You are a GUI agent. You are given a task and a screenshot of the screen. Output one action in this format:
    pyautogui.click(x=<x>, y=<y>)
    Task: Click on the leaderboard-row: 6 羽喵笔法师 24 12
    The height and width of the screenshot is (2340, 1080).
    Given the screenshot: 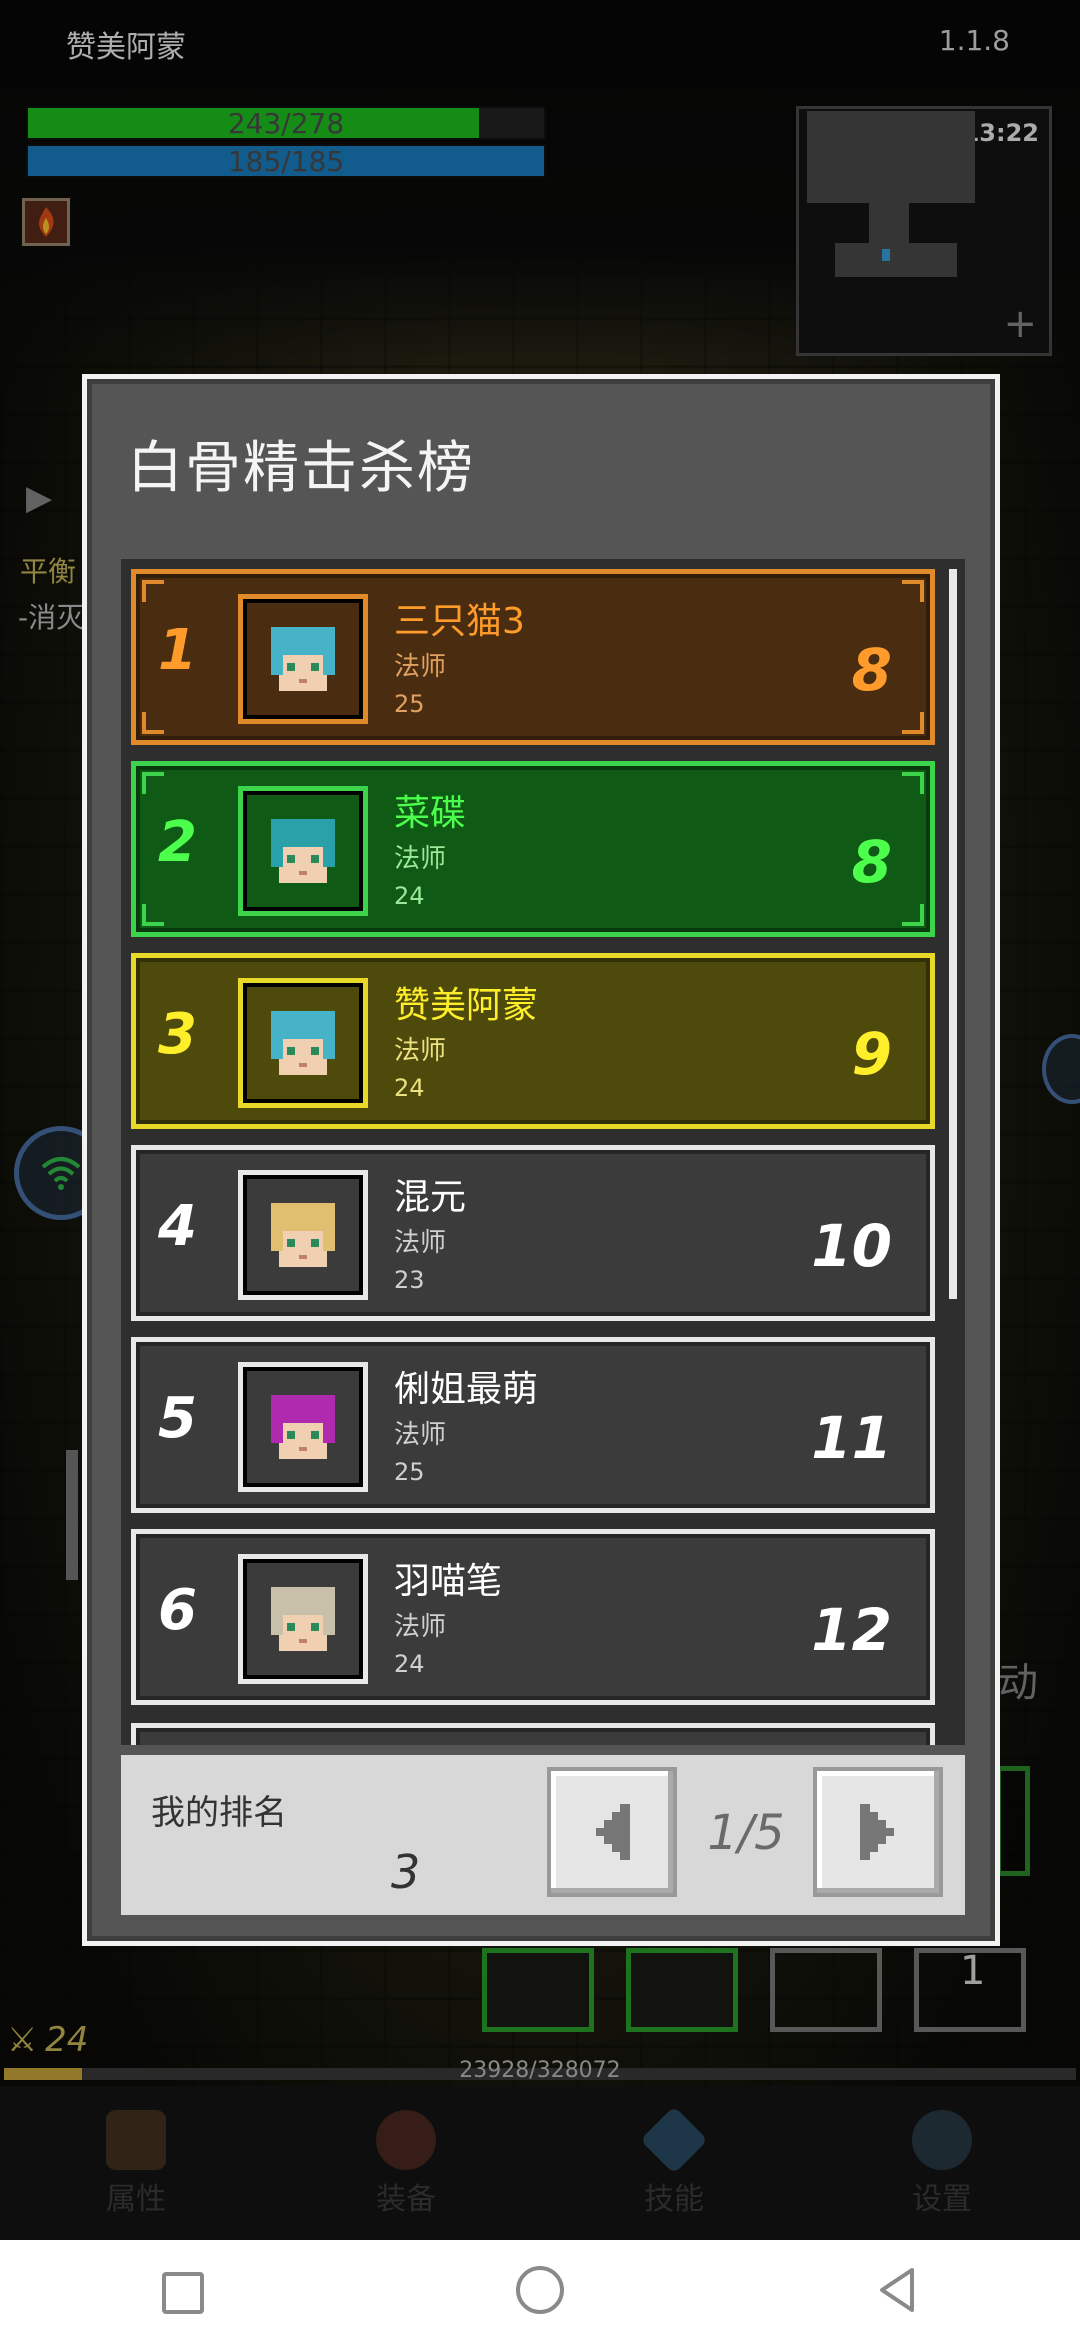 What is the action you would take?
    pyautogui.click(x=533, y=1617)
    